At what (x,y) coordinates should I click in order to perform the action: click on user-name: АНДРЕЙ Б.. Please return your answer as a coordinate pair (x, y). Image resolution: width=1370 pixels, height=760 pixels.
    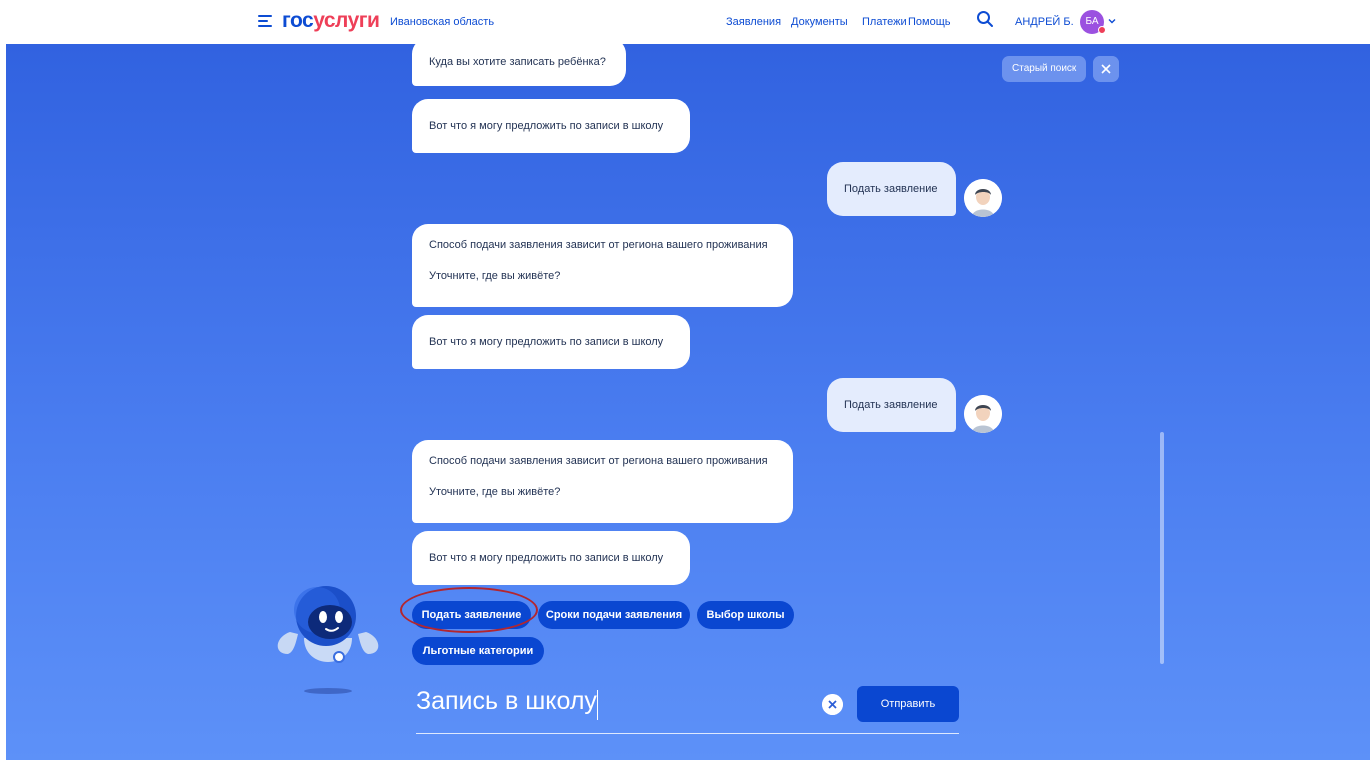
    Looking at the image, I should click on (1044, 22).